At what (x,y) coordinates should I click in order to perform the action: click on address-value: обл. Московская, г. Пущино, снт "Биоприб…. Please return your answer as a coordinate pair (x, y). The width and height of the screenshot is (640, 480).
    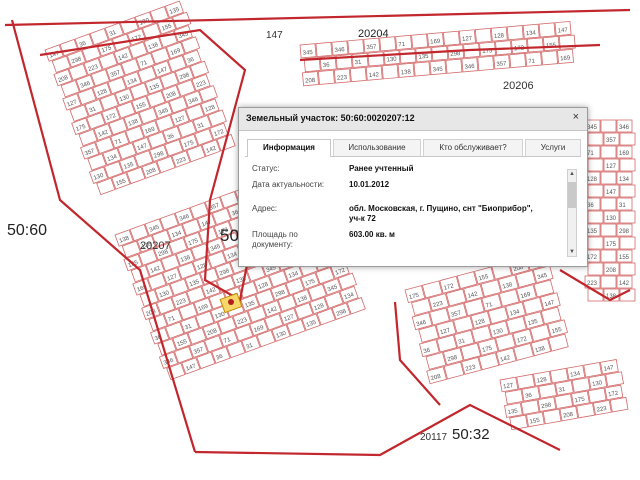
    Looking at the image, I should click on (441, 208).